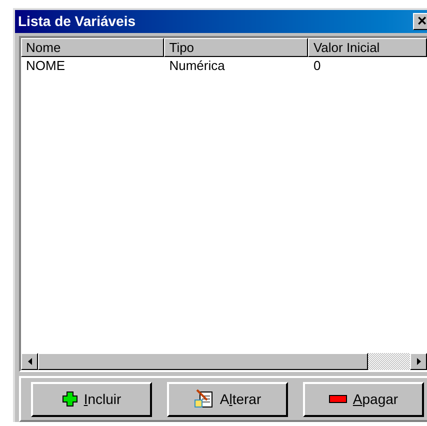  Describe the element at coordinates (363, 399) in the screenshot. I see `action-button: Apagar` at that location.